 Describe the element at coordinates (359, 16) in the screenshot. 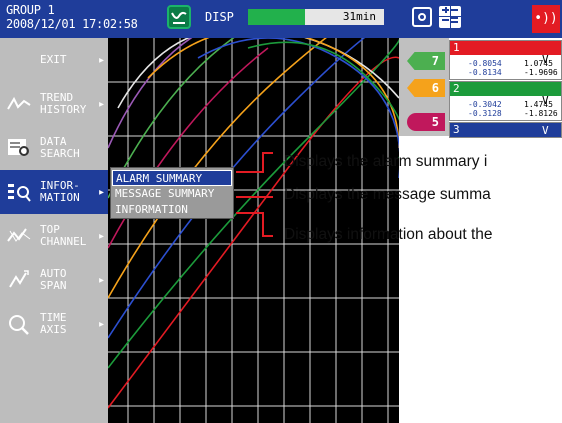

I see `memory-remaining: 31min` at that location.